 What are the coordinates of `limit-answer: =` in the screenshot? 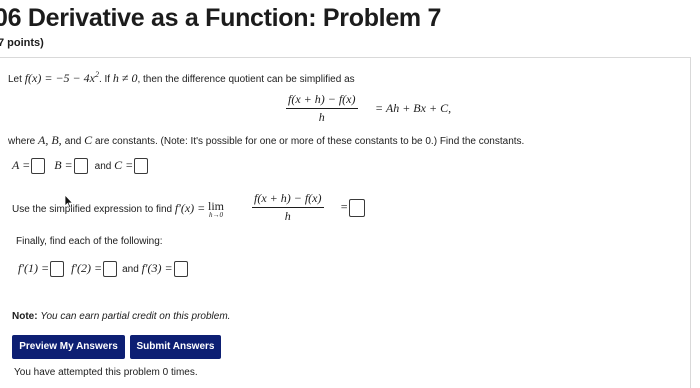 It's located at (353, 208).